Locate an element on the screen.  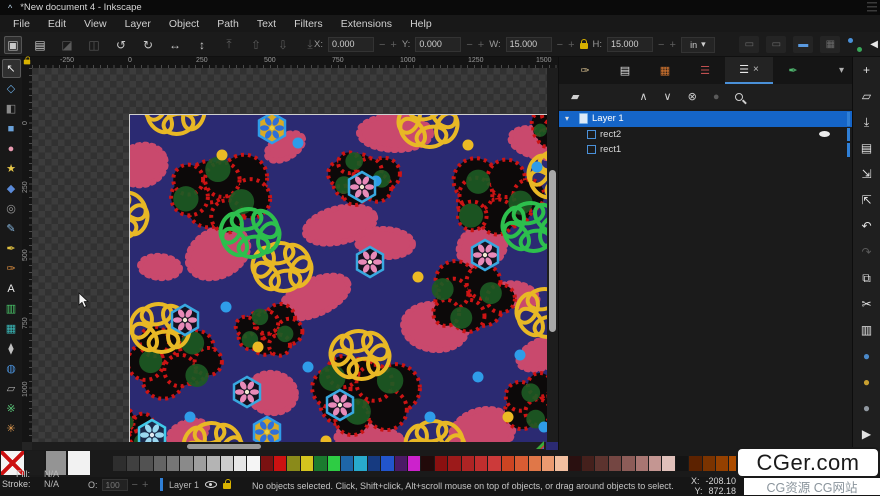
tool-paint-bucket: ◍ is located at coordinates (11, 368).